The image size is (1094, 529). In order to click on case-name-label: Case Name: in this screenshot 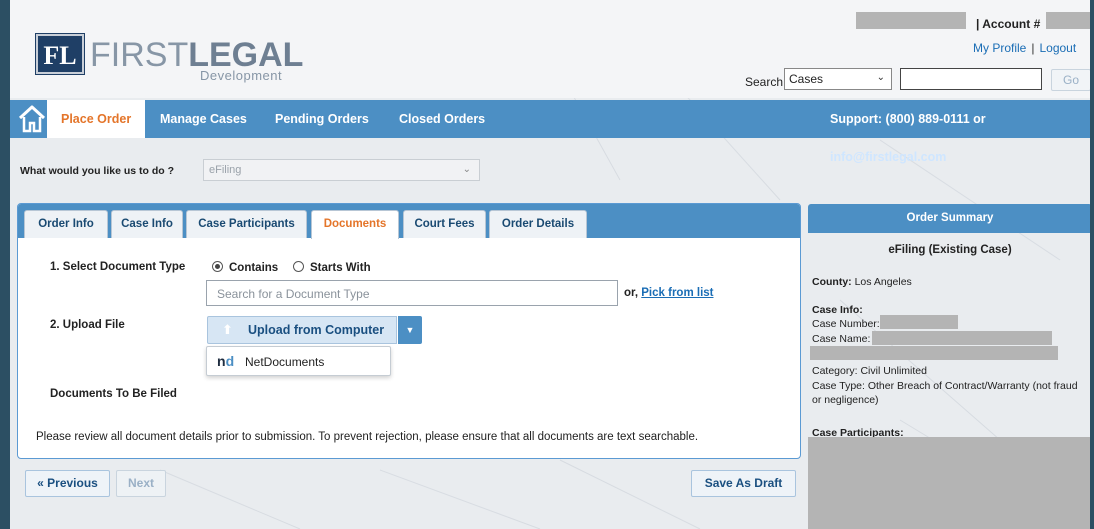, I will do `click(841, 339)`.